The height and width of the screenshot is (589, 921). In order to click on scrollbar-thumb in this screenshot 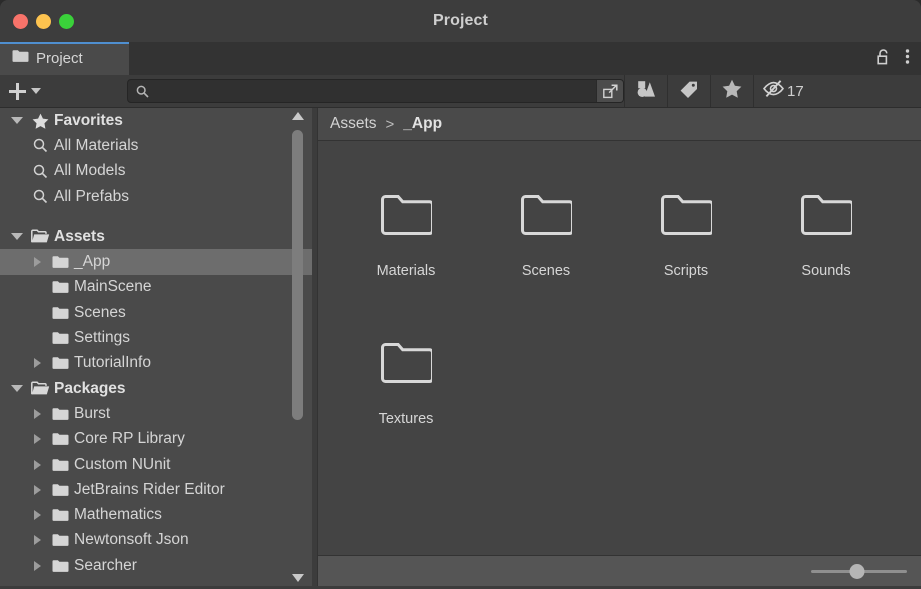, I will do `click(297, 275)`.